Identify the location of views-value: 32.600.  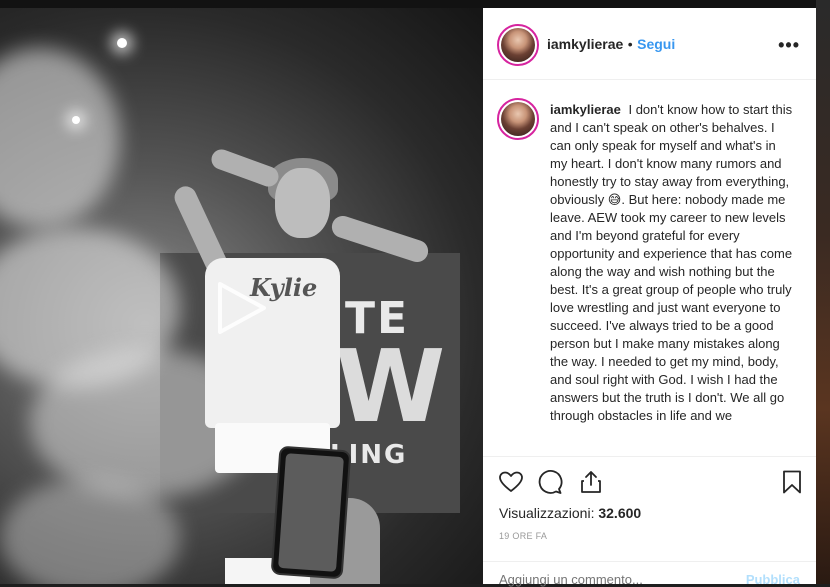
(620, 513).